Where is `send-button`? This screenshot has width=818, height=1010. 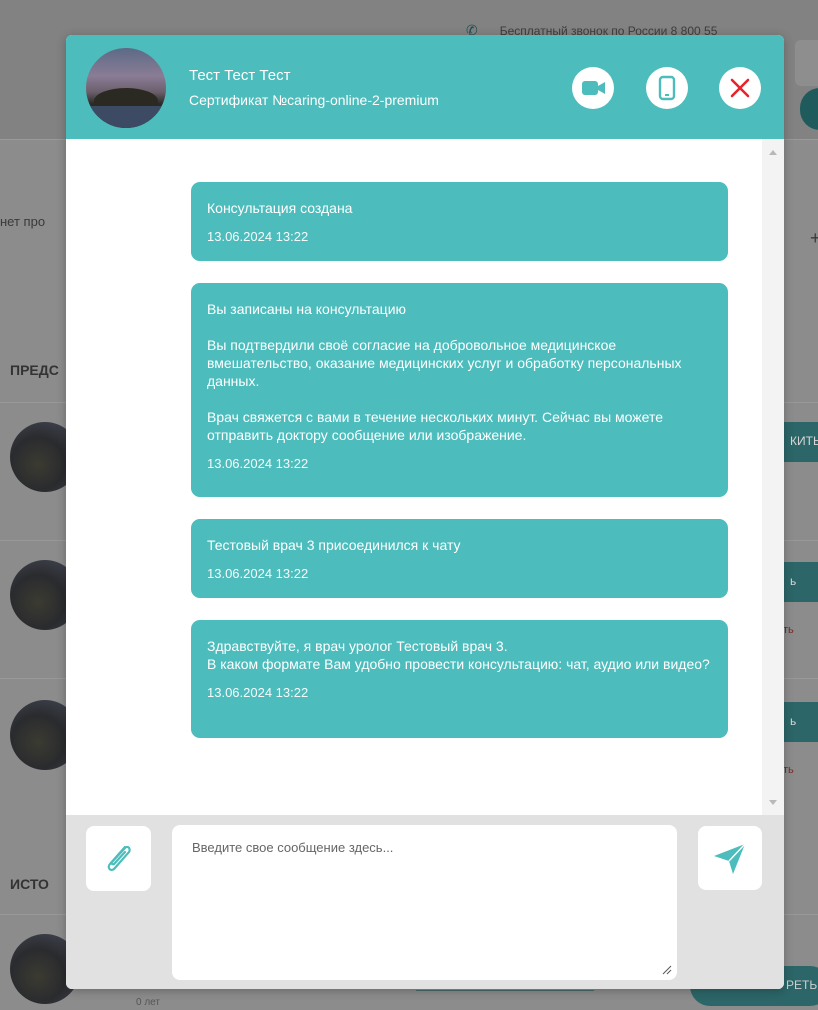
send-button is located at coordinates (730, 858).